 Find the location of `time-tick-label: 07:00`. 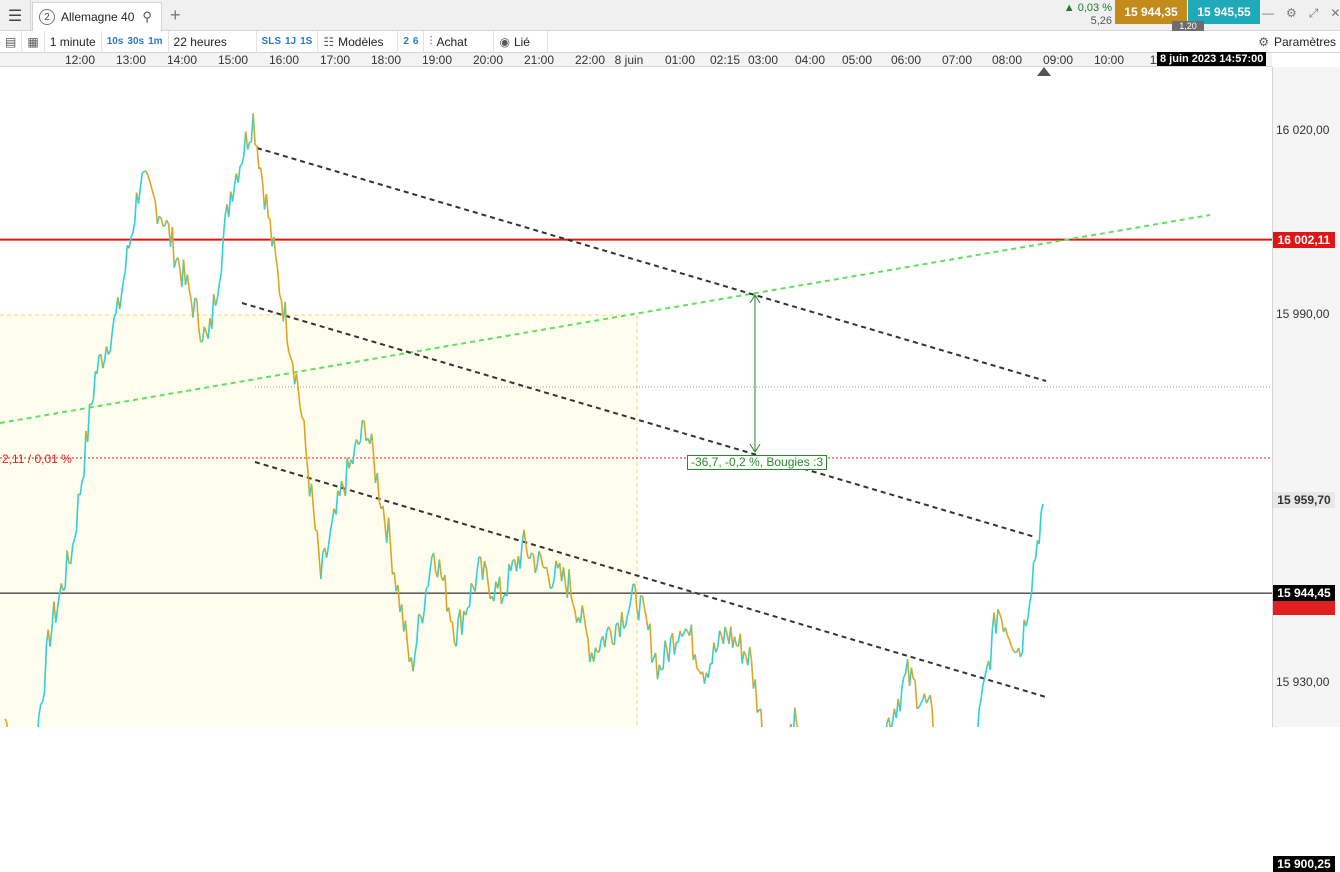

time-tick-label: 07:00 is located at coordinates (957, 60).